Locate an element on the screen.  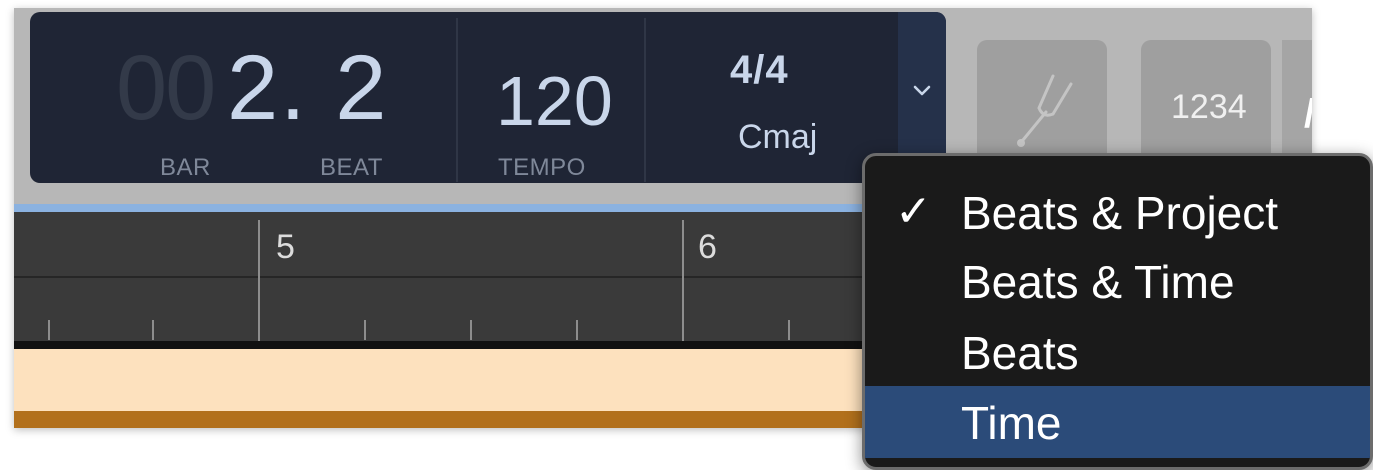
menu-item-beats-time: Beats & Time is located at coordinates (1117, 281).